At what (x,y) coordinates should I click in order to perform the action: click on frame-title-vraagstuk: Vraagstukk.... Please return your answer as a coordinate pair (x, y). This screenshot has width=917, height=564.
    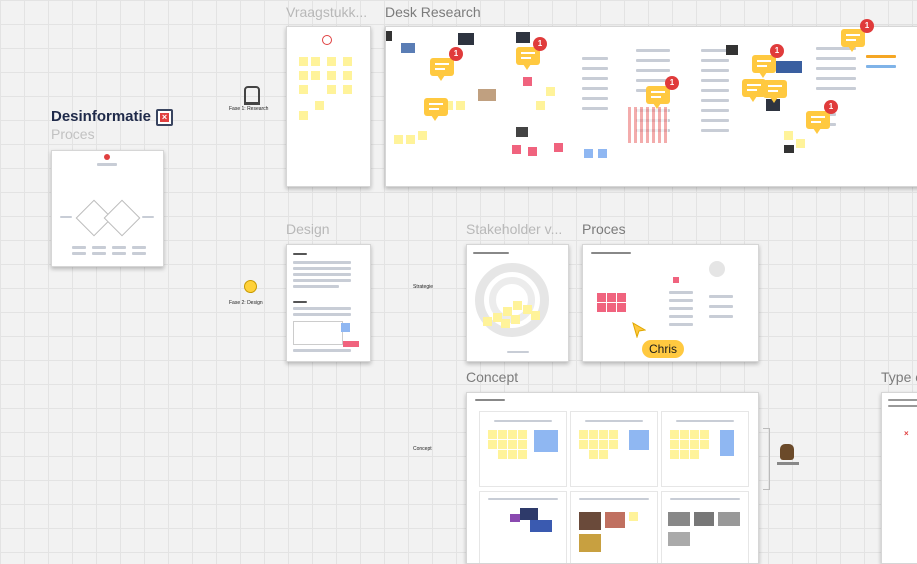
    Looking at the image, I should click on (326, 12).